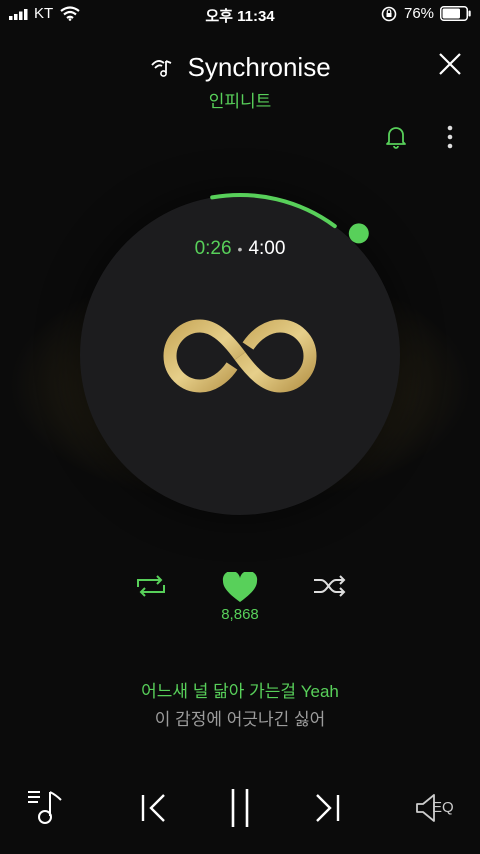 This screenshot has width=480, height=854. What do you see at coordinates (273, 210) in the screenshot?
I see `progress-arc` at bounding box center [273, 210].